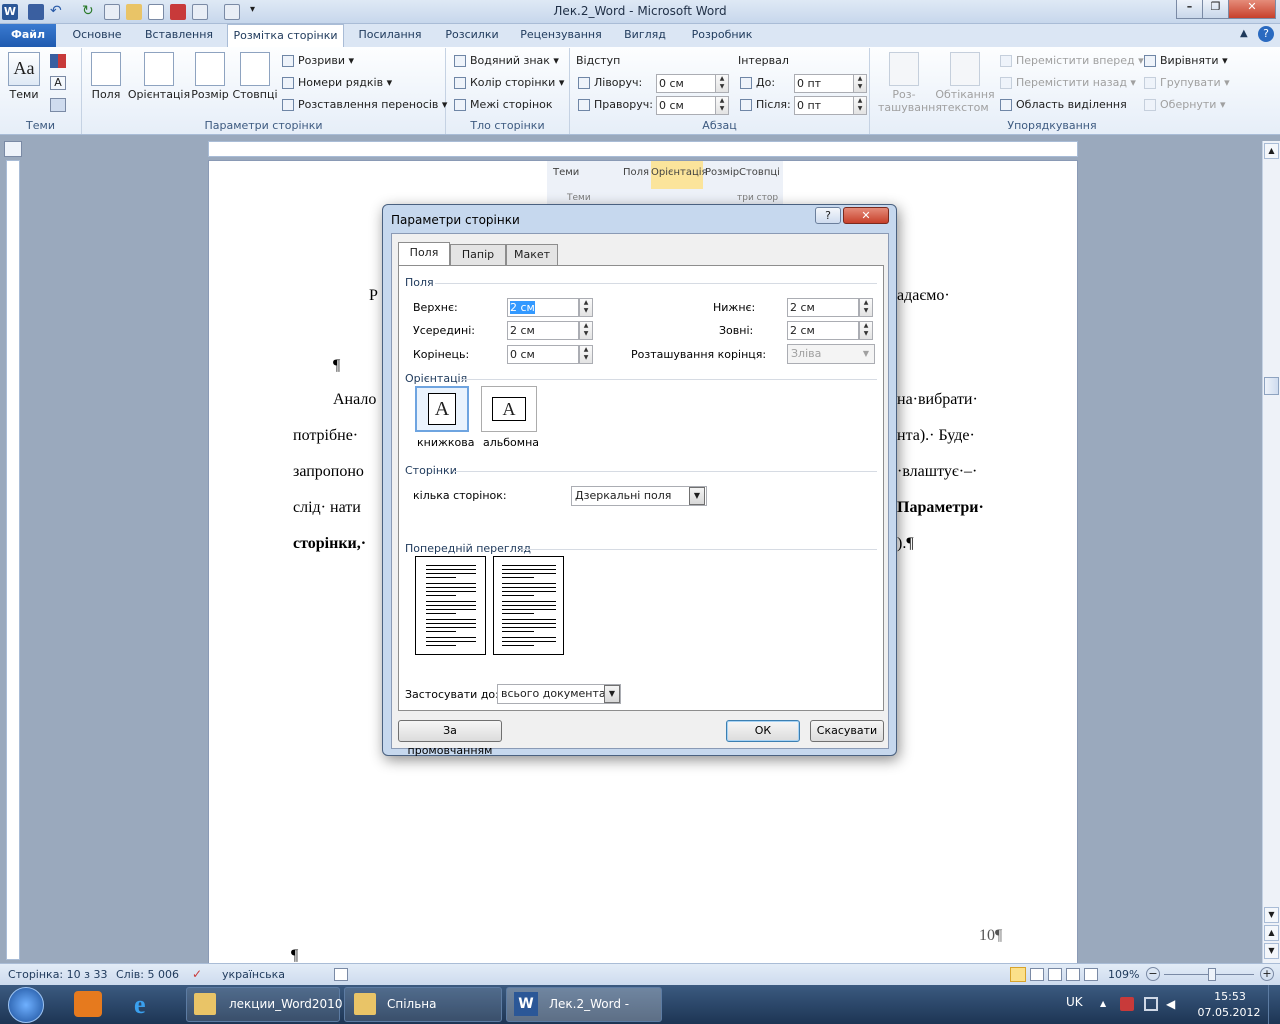  I want to click on proofing-icon: ✓, so click(199, 974).